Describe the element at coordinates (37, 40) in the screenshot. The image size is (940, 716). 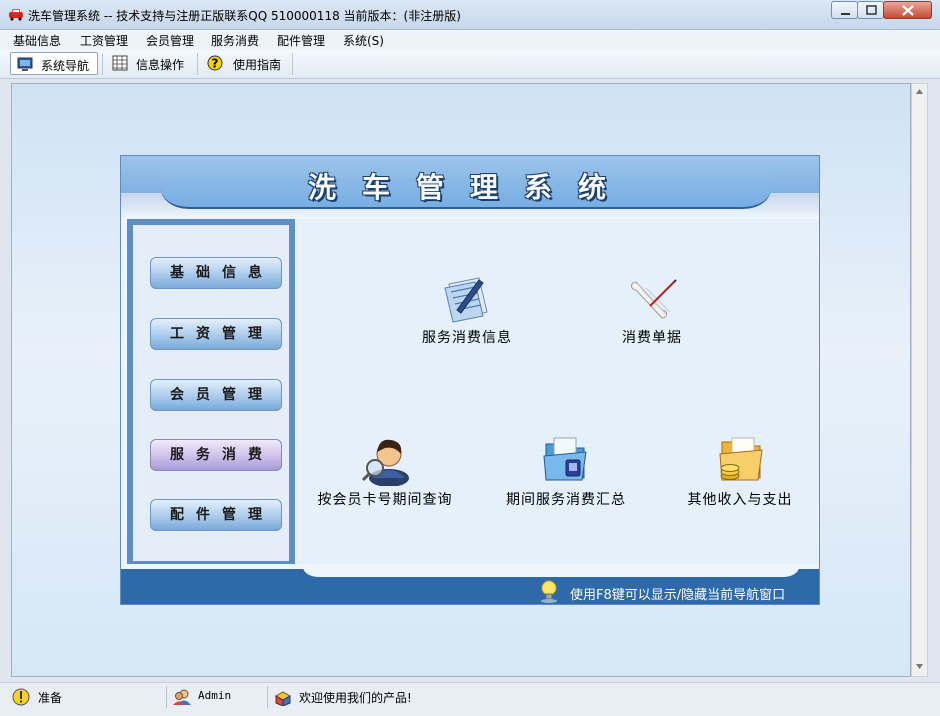
I see `menu-basic-info: 基础信息` at that location.